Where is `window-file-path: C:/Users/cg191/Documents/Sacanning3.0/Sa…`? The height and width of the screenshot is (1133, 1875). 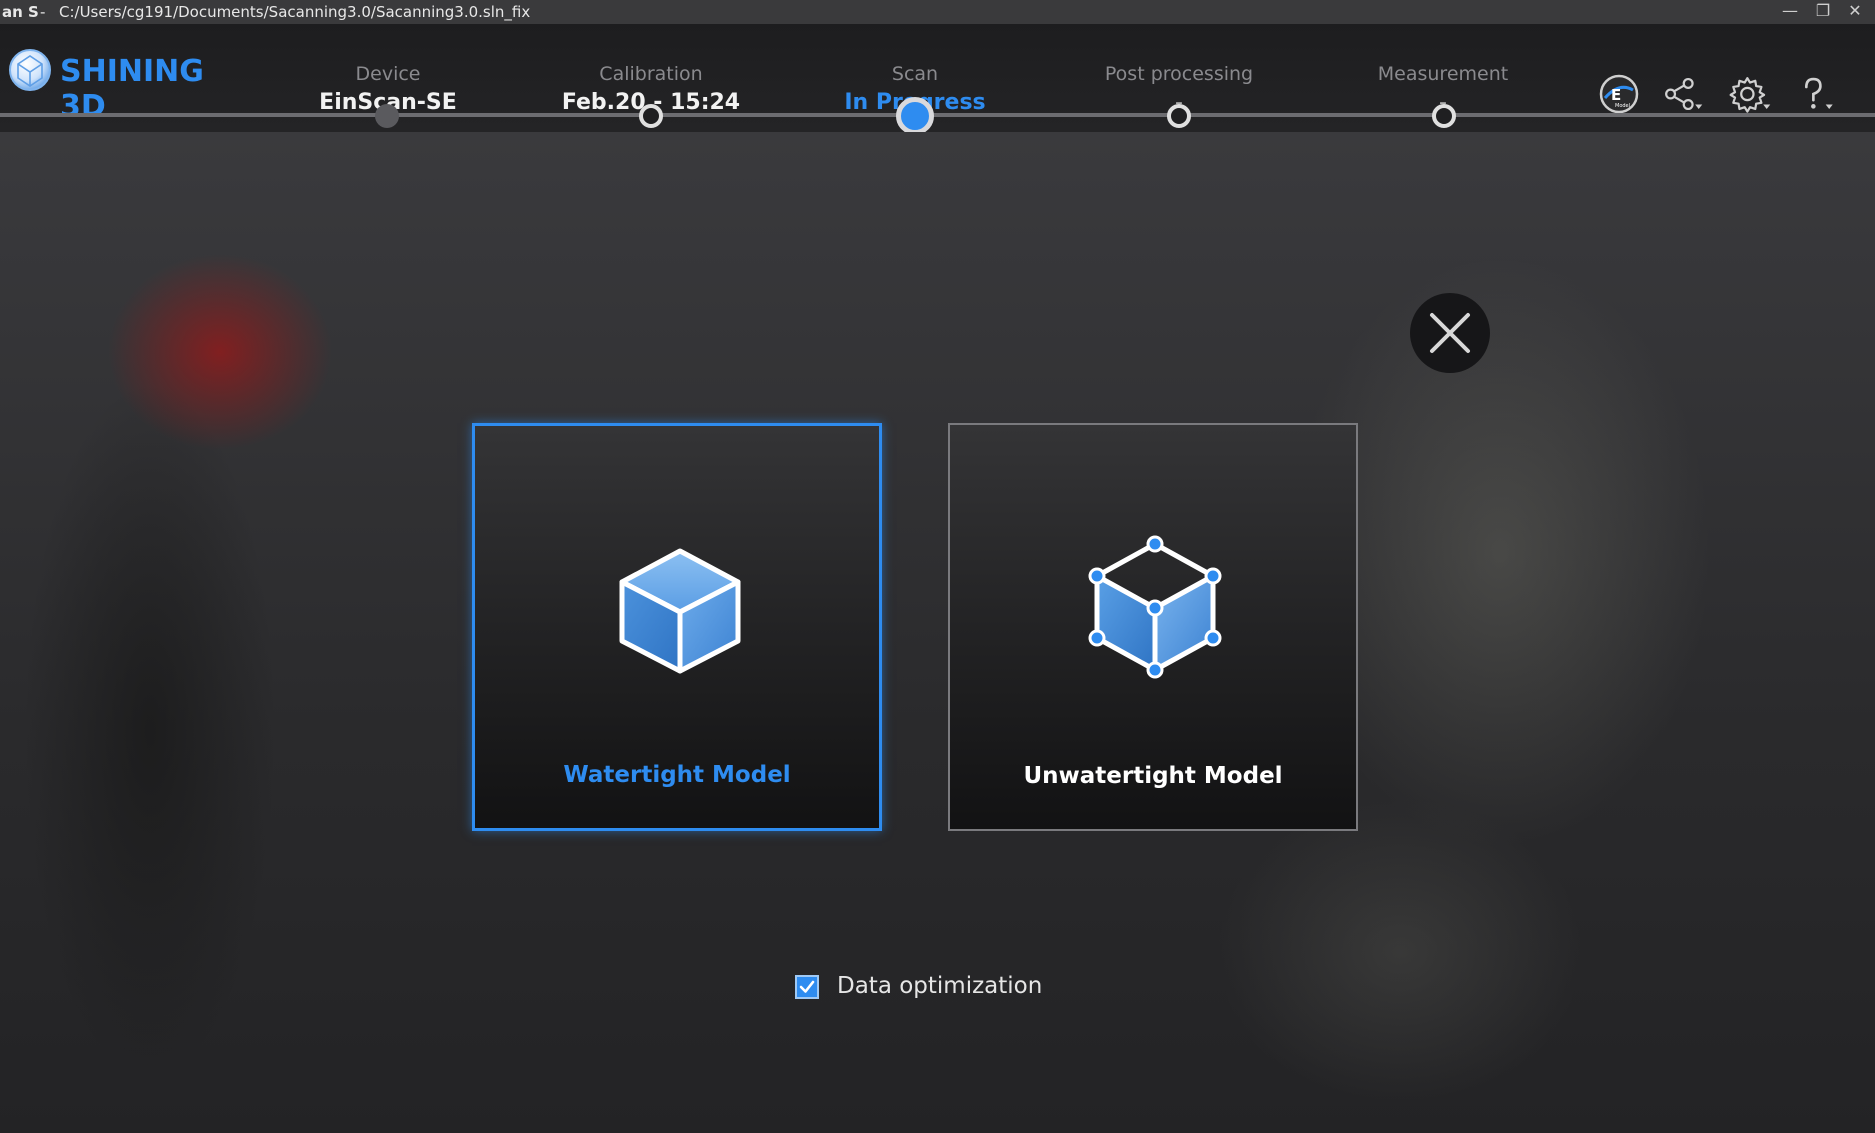
window-file-path: C:/Users/cg191/Documents/Sacanning3.0/Sa… is located at coordinates (295, 12).